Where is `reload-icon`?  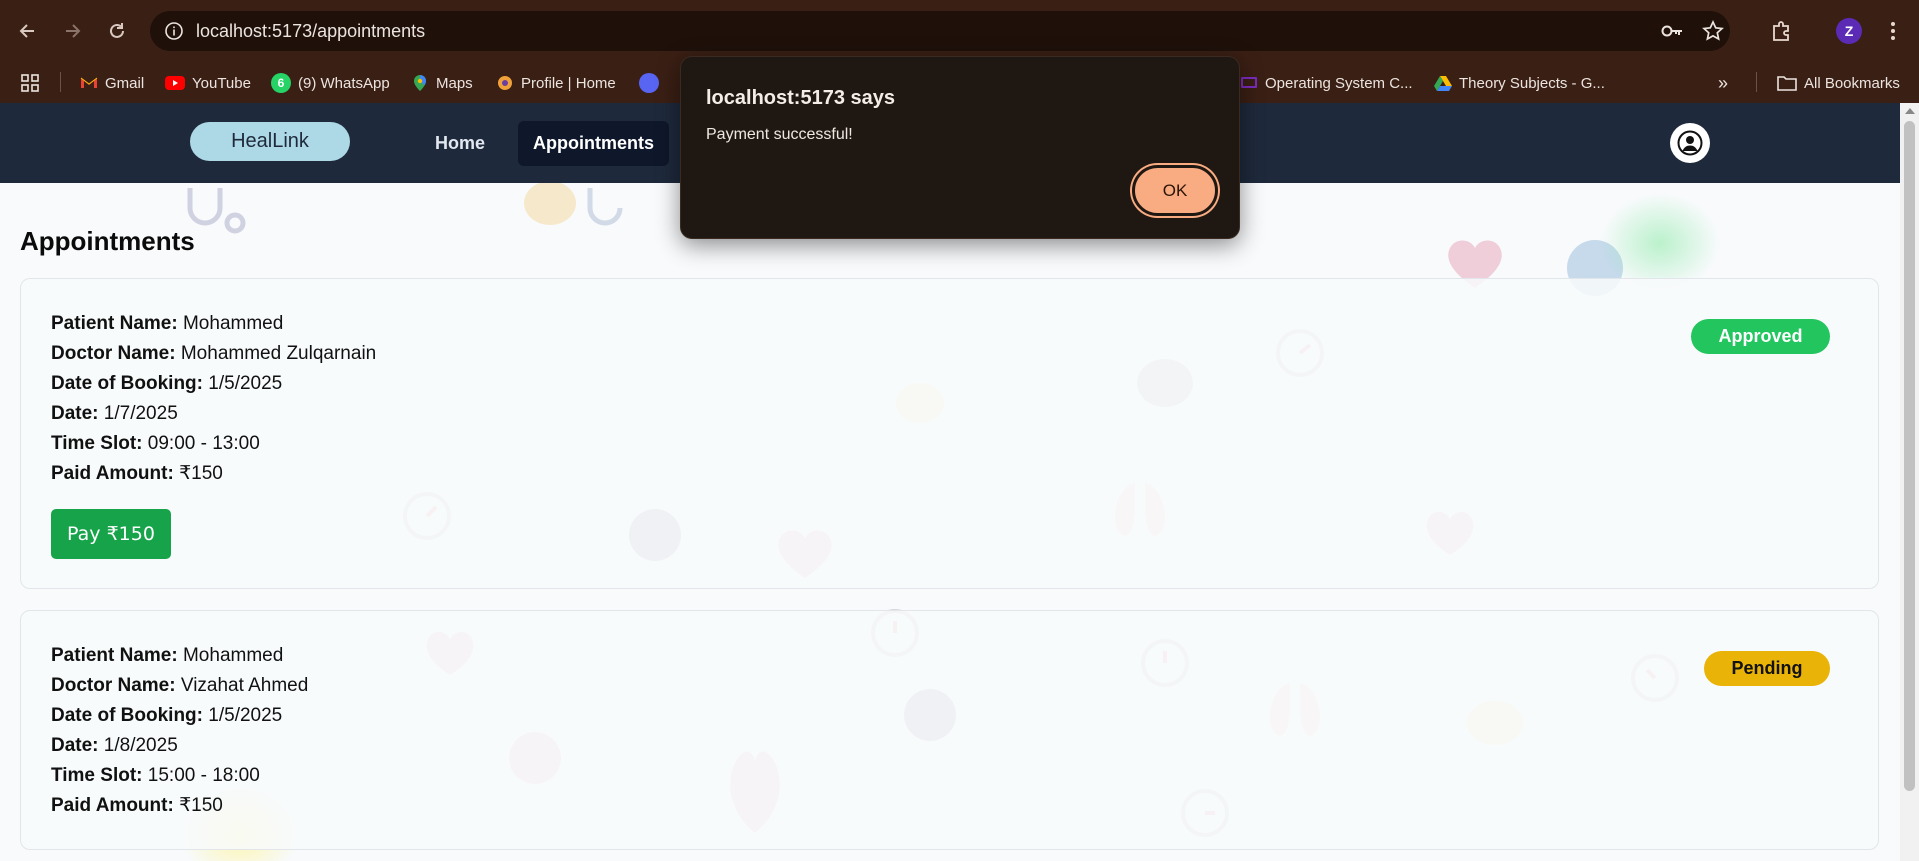
reload-icon is located at coordinates (117, 30).